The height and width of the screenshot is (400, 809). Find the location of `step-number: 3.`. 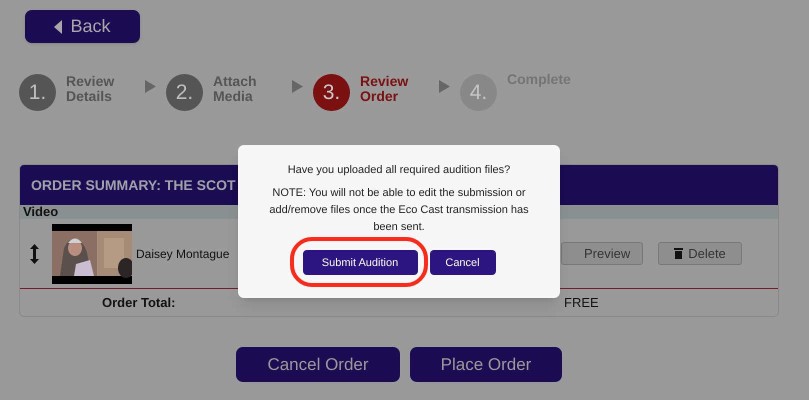

step-number: 3. is located at coordinates (331, 92).